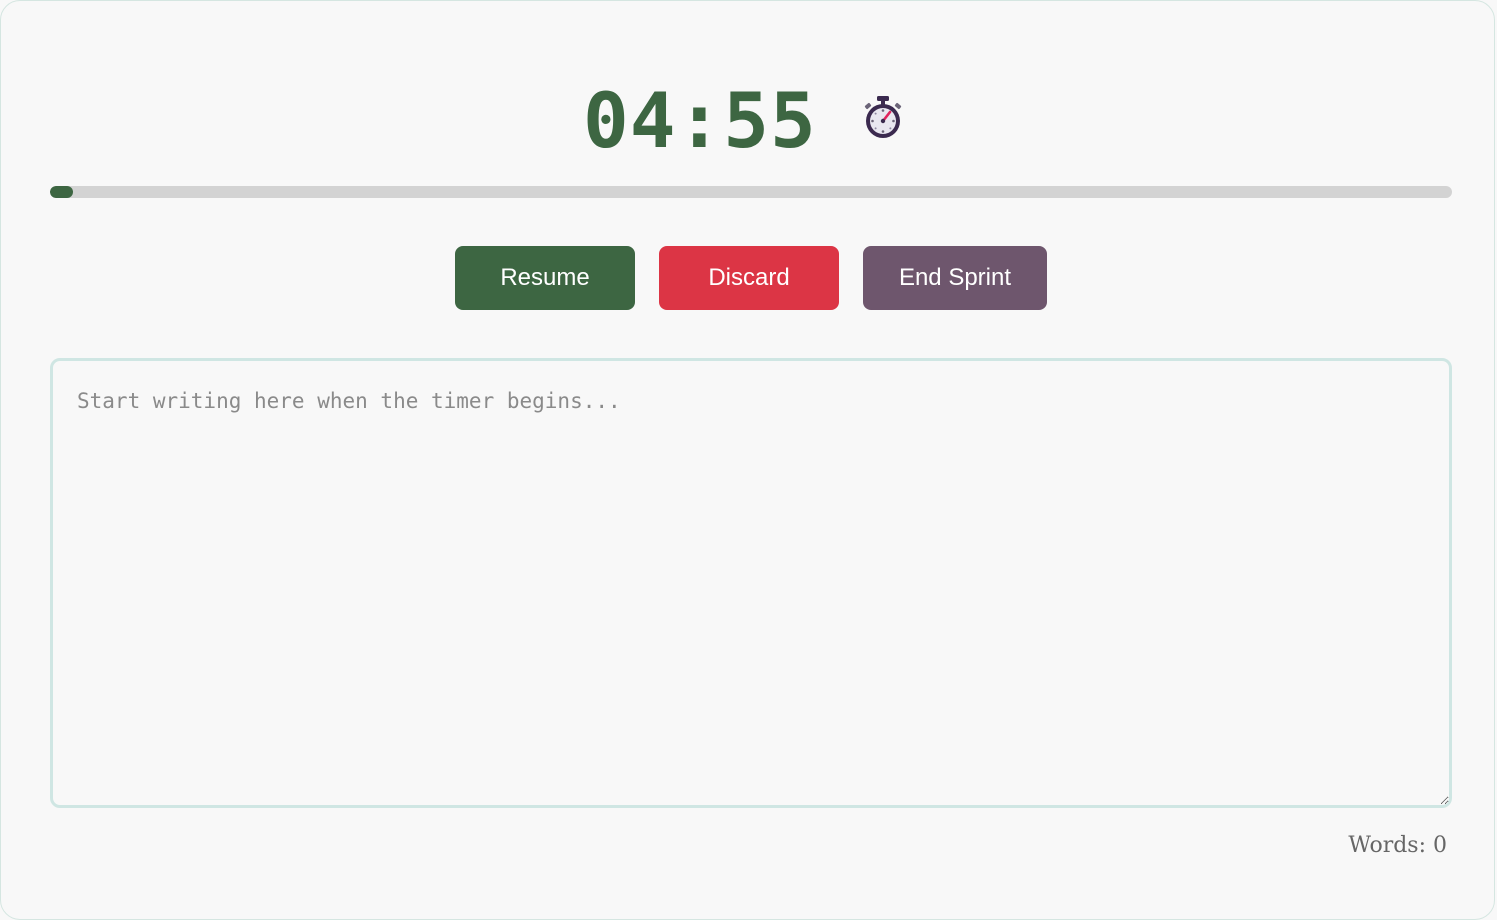  Describe the element at coordinates (883, 117) in the screenshot. I see `stopwatch-icon` at that location.